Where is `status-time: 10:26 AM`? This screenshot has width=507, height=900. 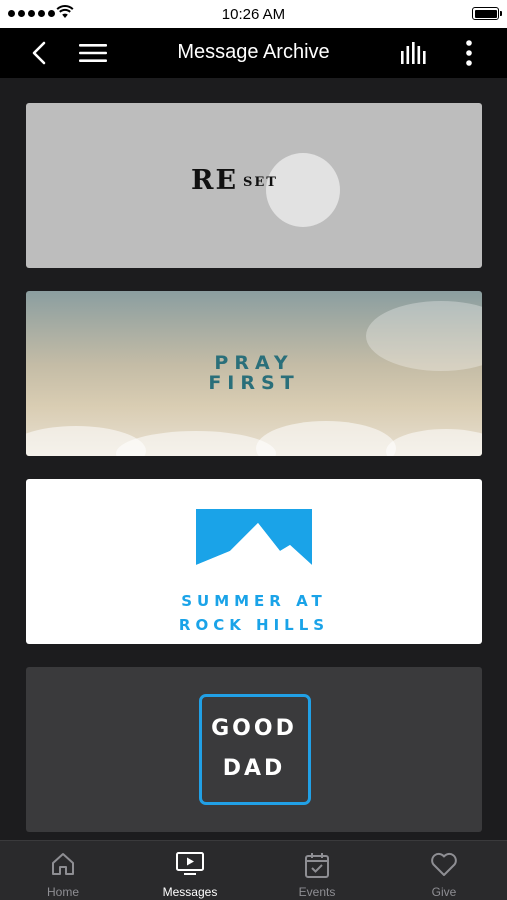
status-time: 10:26 AM is located at coordinates (253, 14).